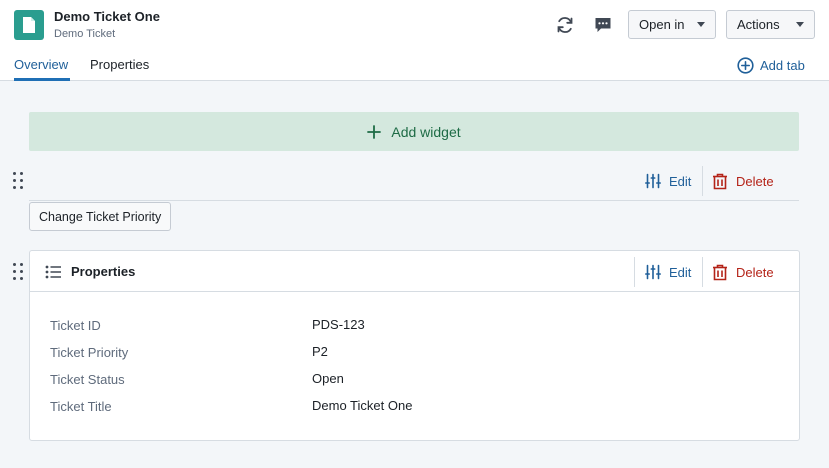  What do you see at coordinates (29, 25) in the screenshot?
I see `object-icon` at bounding box center [29, 25].